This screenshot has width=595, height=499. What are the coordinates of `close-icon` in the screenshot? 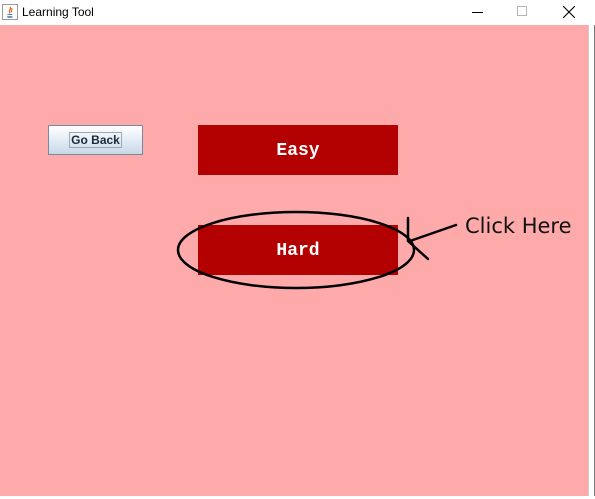 It's located at (569, 12).